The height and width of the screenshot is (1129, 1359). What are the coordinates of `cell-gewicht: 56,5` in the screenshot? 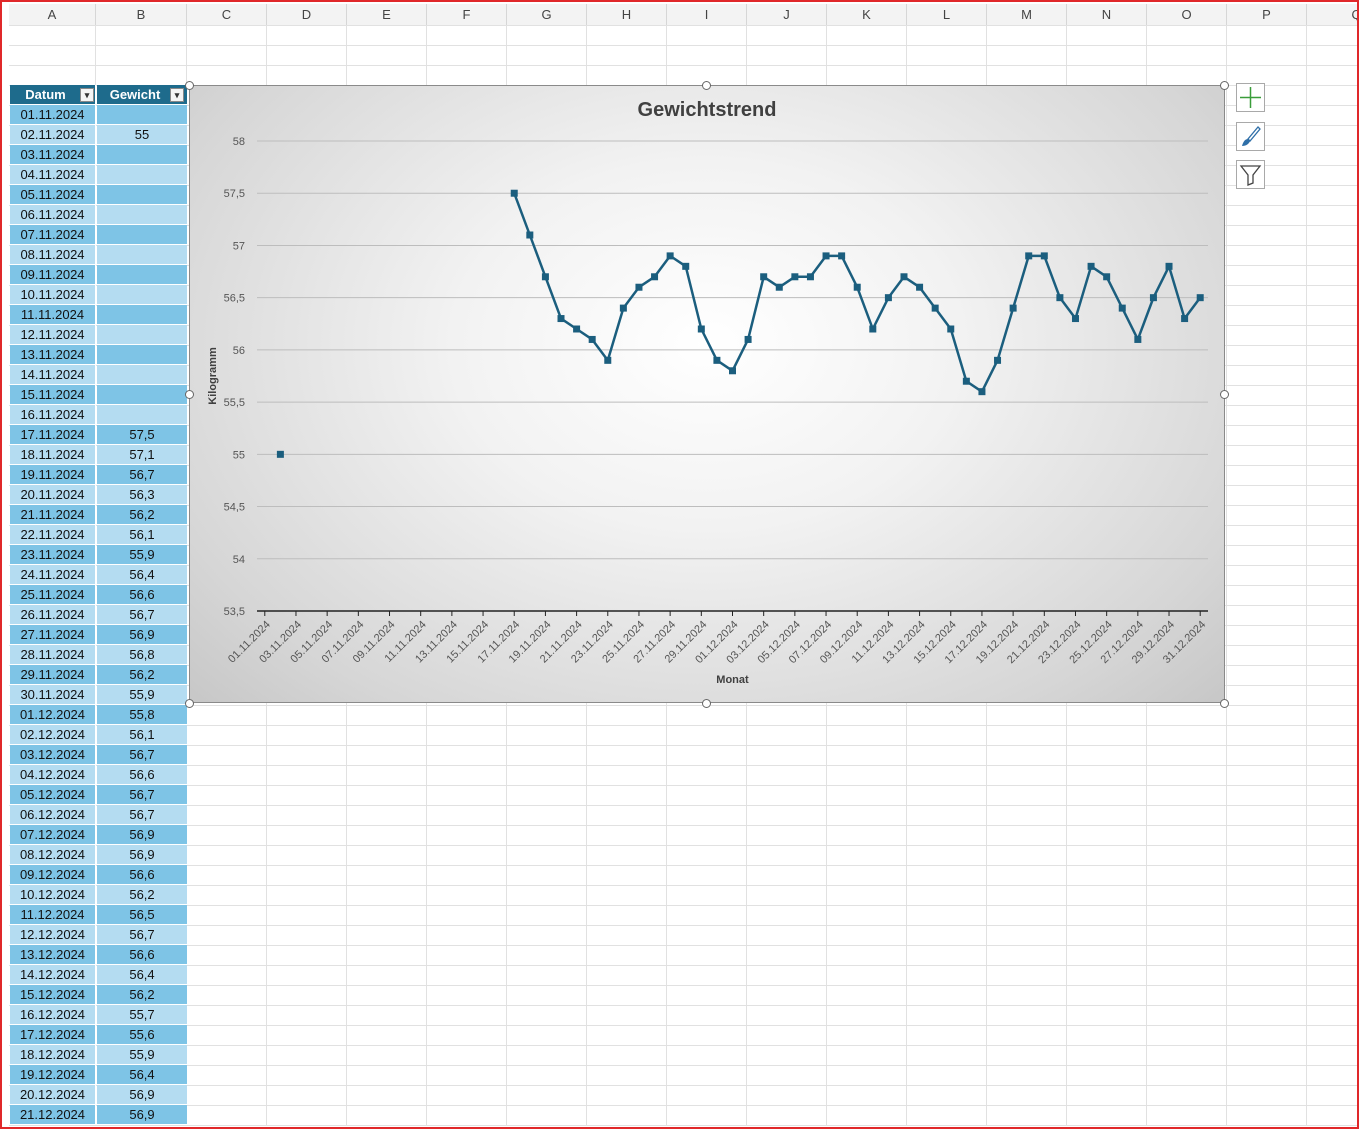 It's located at (142, 915).